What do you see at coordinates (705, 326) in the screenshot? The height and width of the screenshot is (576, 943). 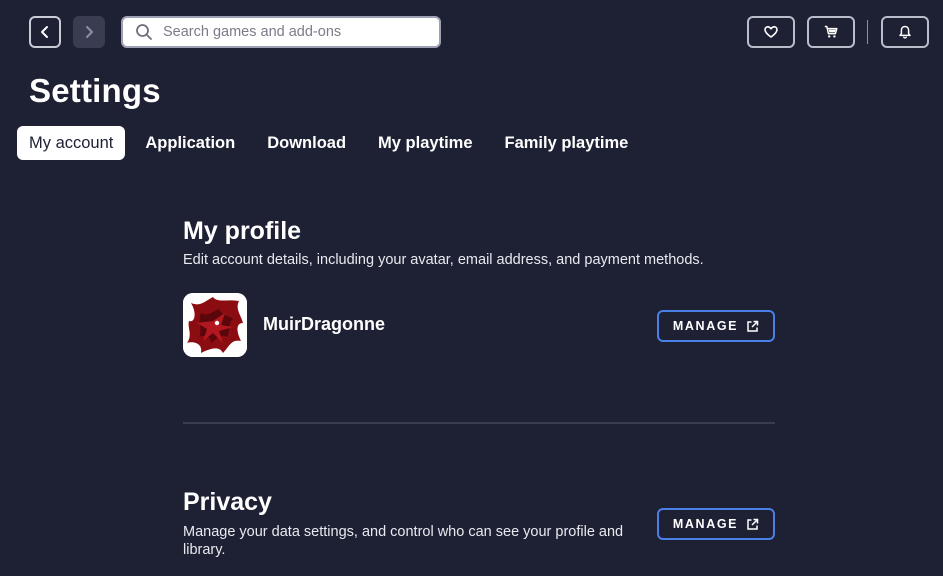 I see `profile-manage-label: MANAGE` at bounding box center [705, 326].